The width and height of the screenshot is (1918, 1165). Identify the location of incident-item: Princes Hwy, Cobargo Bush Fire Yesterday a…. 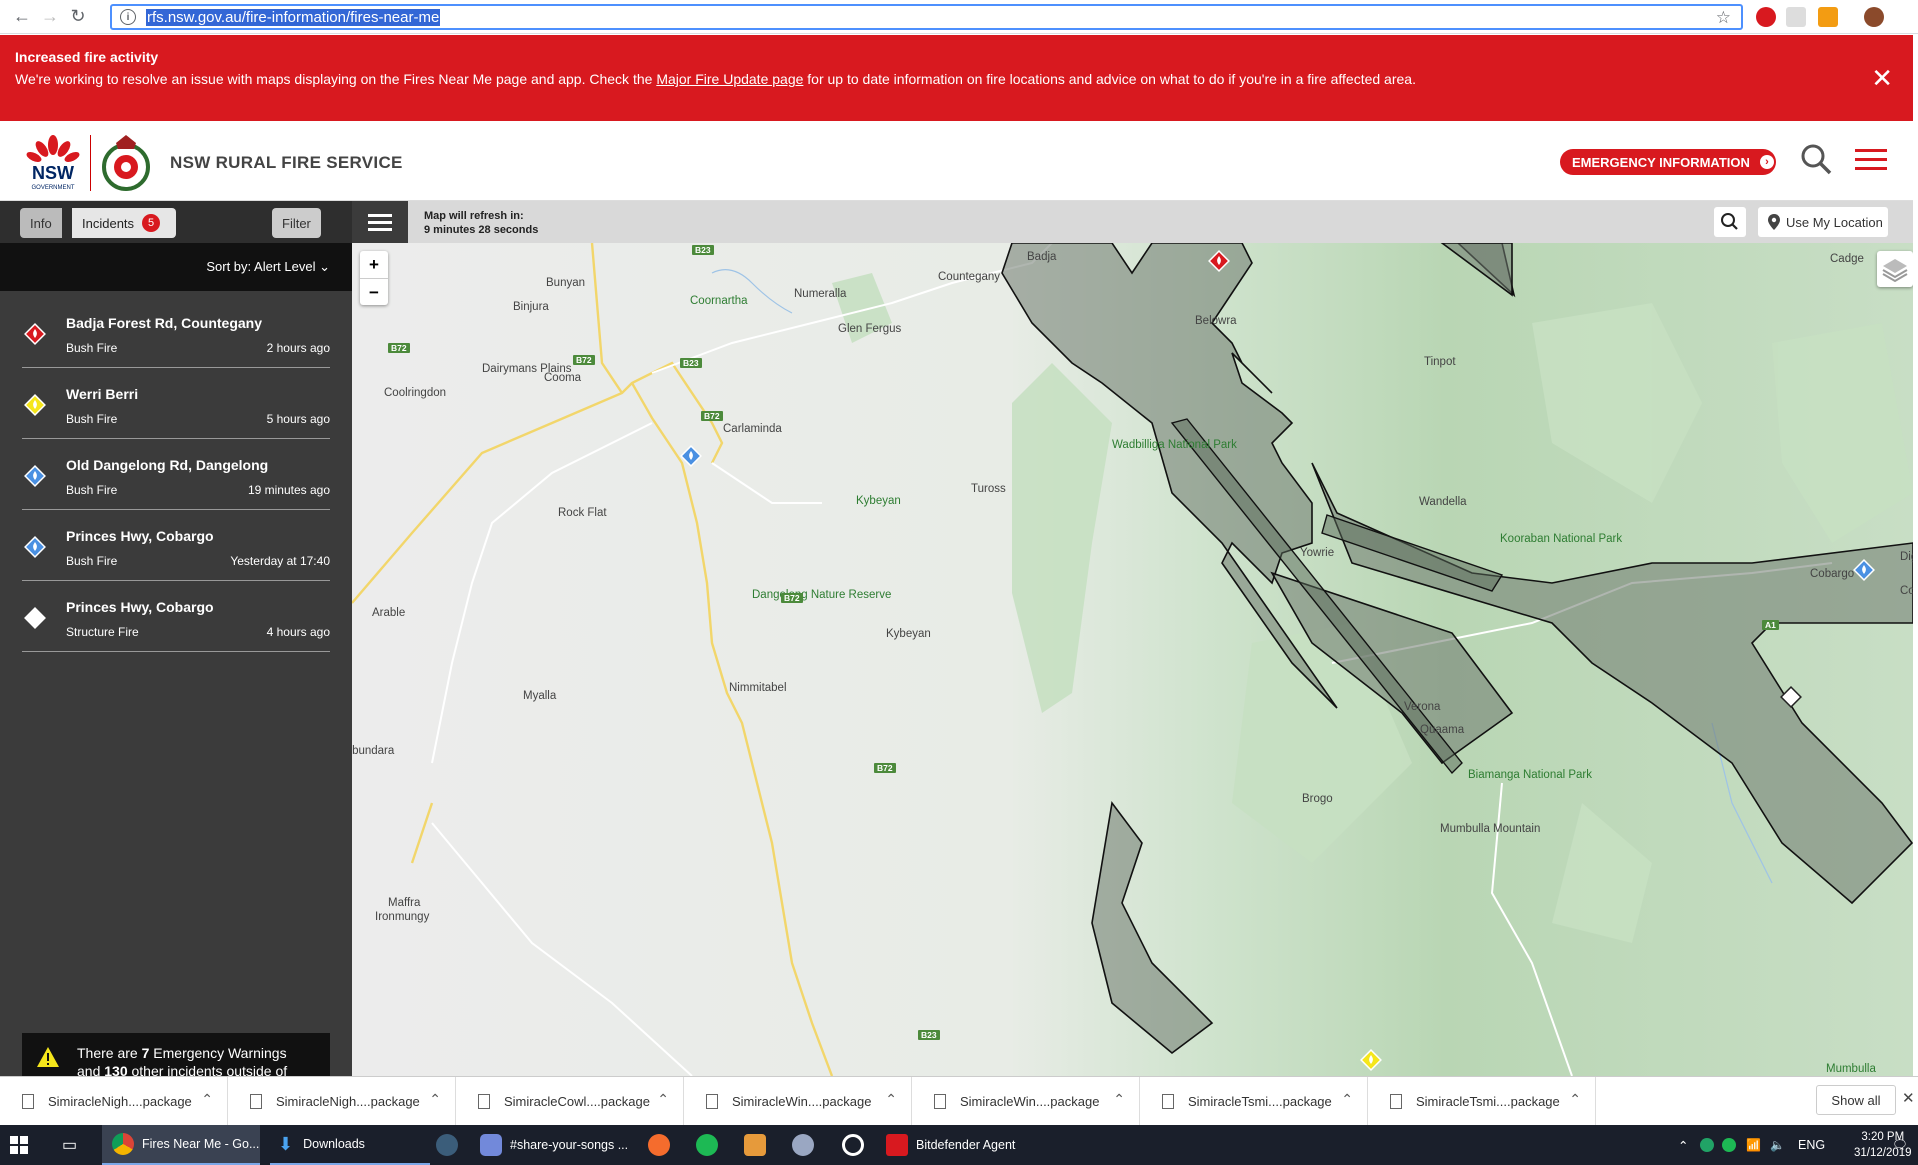
(176, 545).